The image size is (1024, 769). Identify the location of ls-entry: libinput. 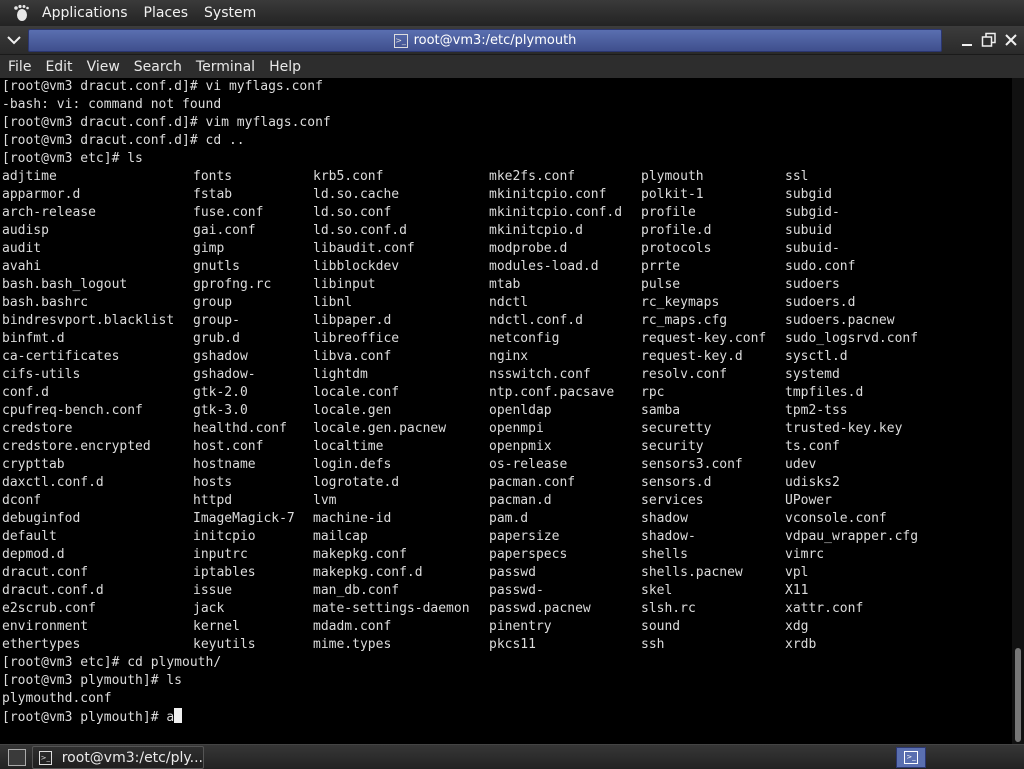
(344, 284).